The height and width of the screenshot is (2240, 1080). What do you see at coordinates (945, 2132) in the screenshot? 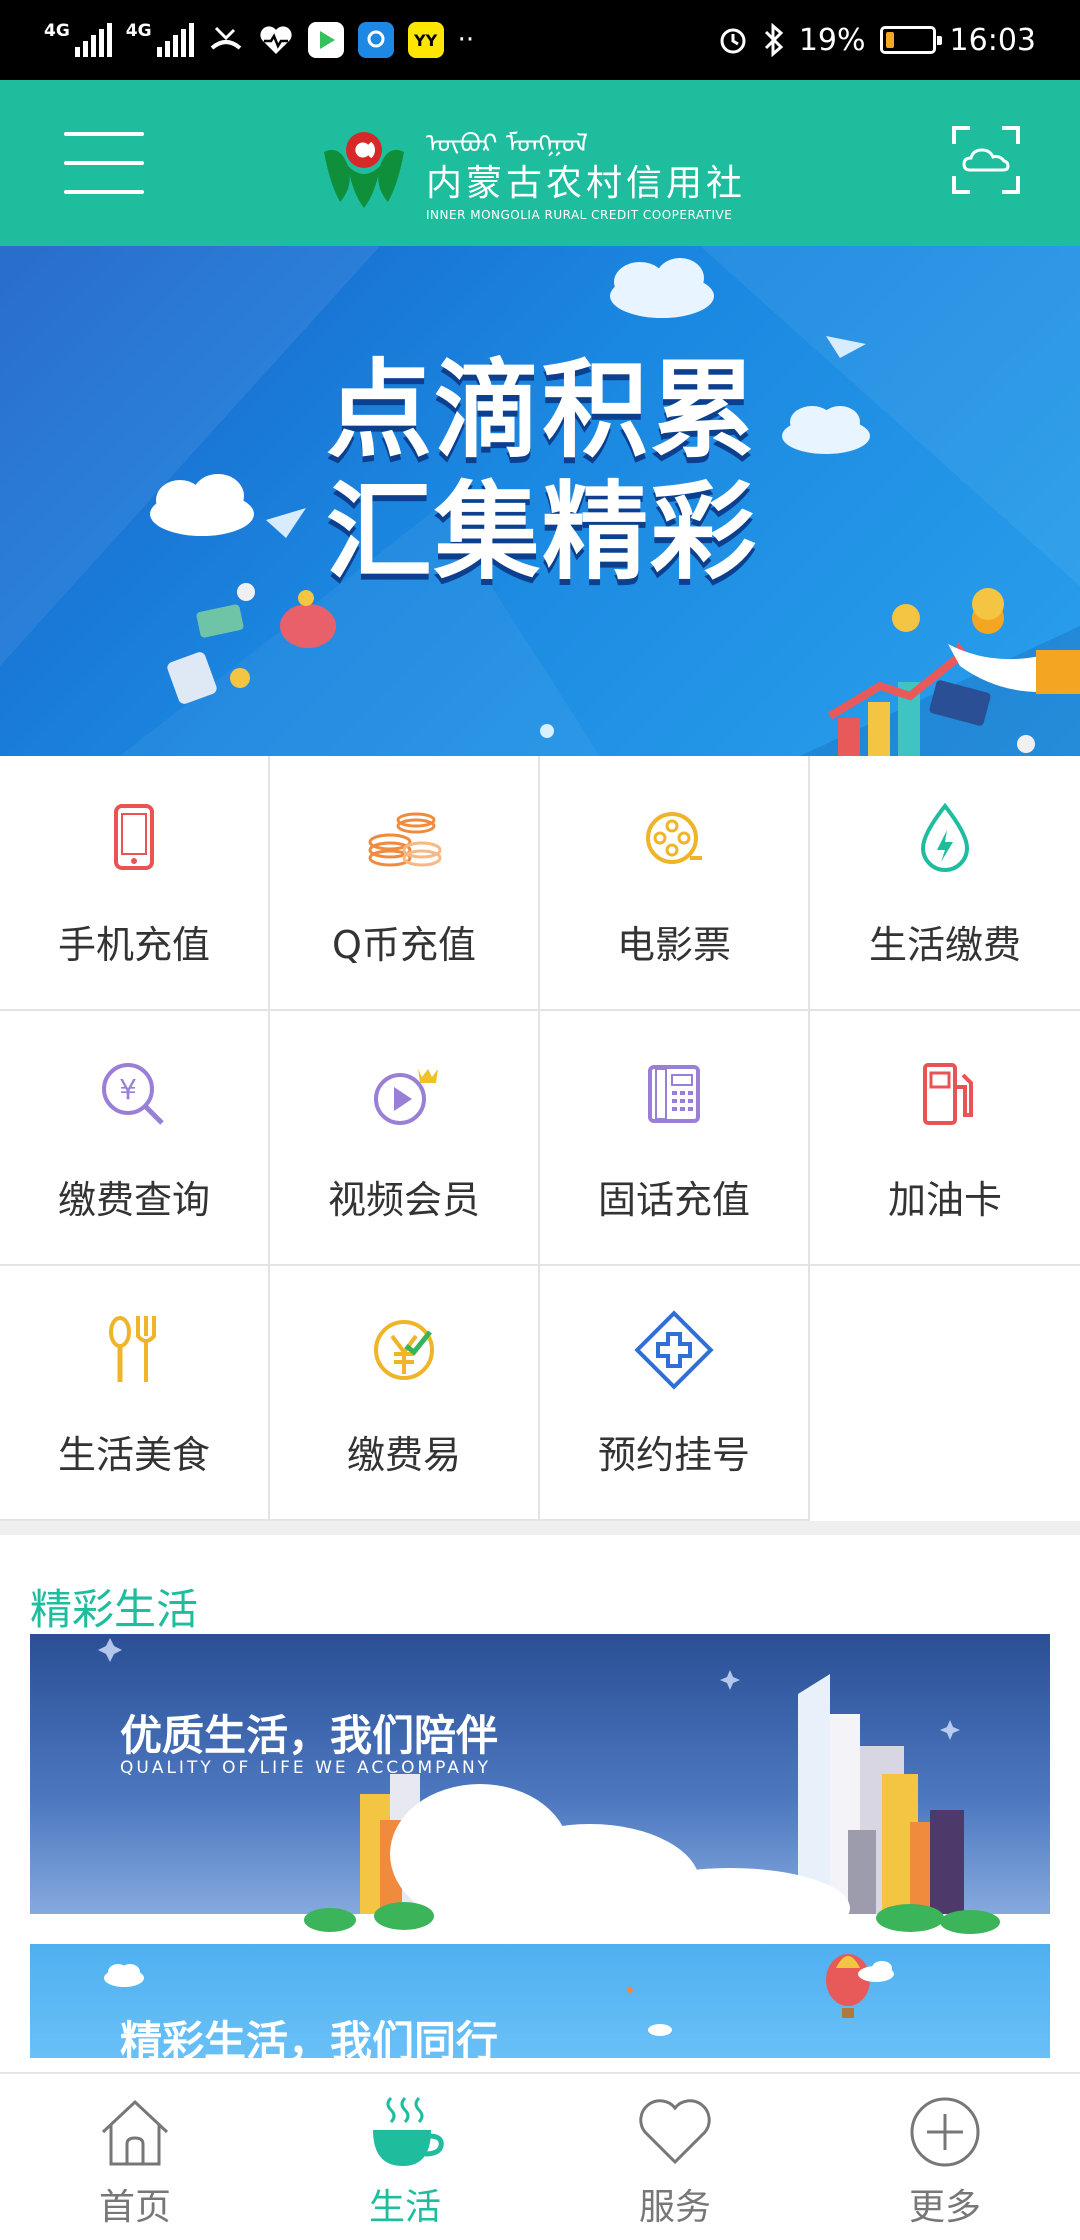
I see `plus-circle-icon` at bounding box center [945, 2132].